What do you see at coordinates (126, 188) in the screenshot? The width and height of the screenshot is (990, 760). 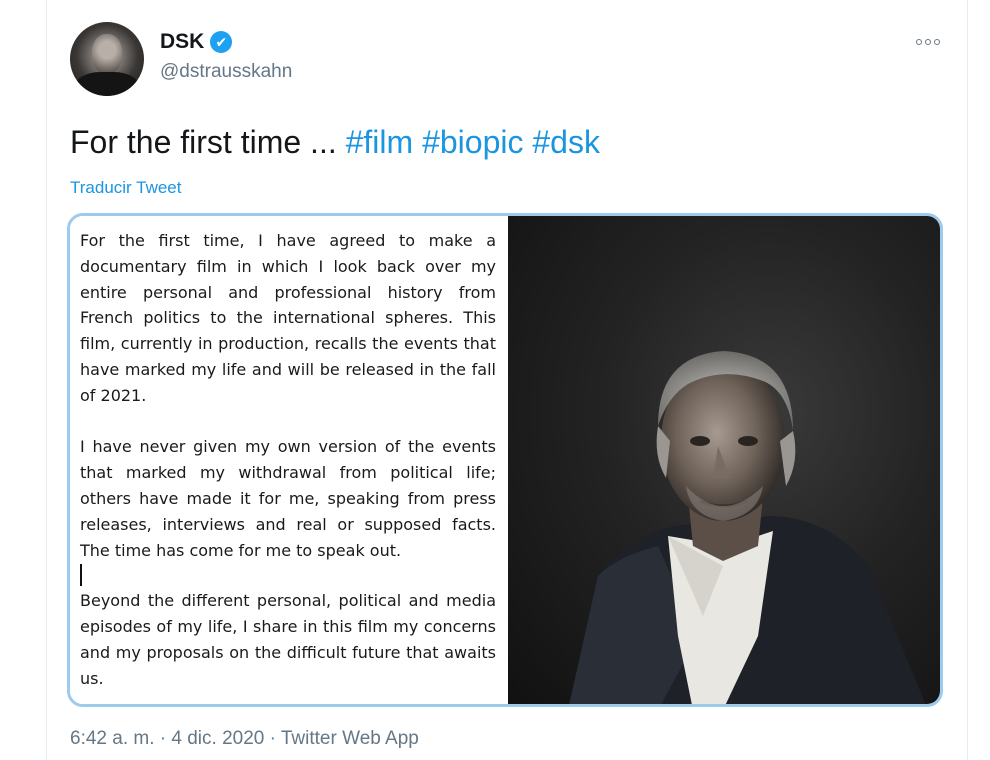 I see `translate-tweet-link: Traducir Tweet` at bounding box center [126, 188].